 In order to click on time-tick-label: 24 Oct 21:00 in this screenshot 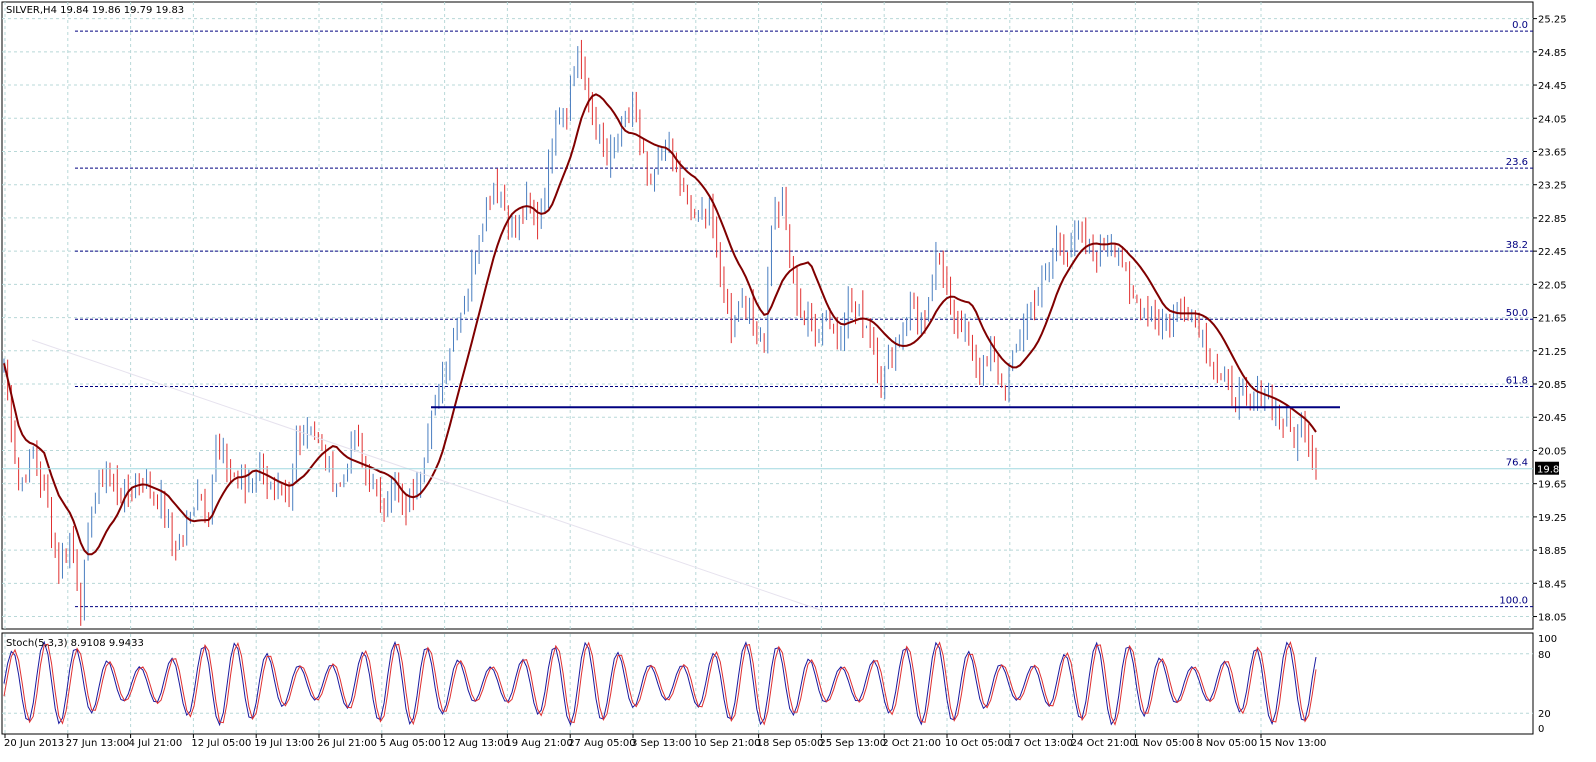, I will do `click(1103, 743)`.